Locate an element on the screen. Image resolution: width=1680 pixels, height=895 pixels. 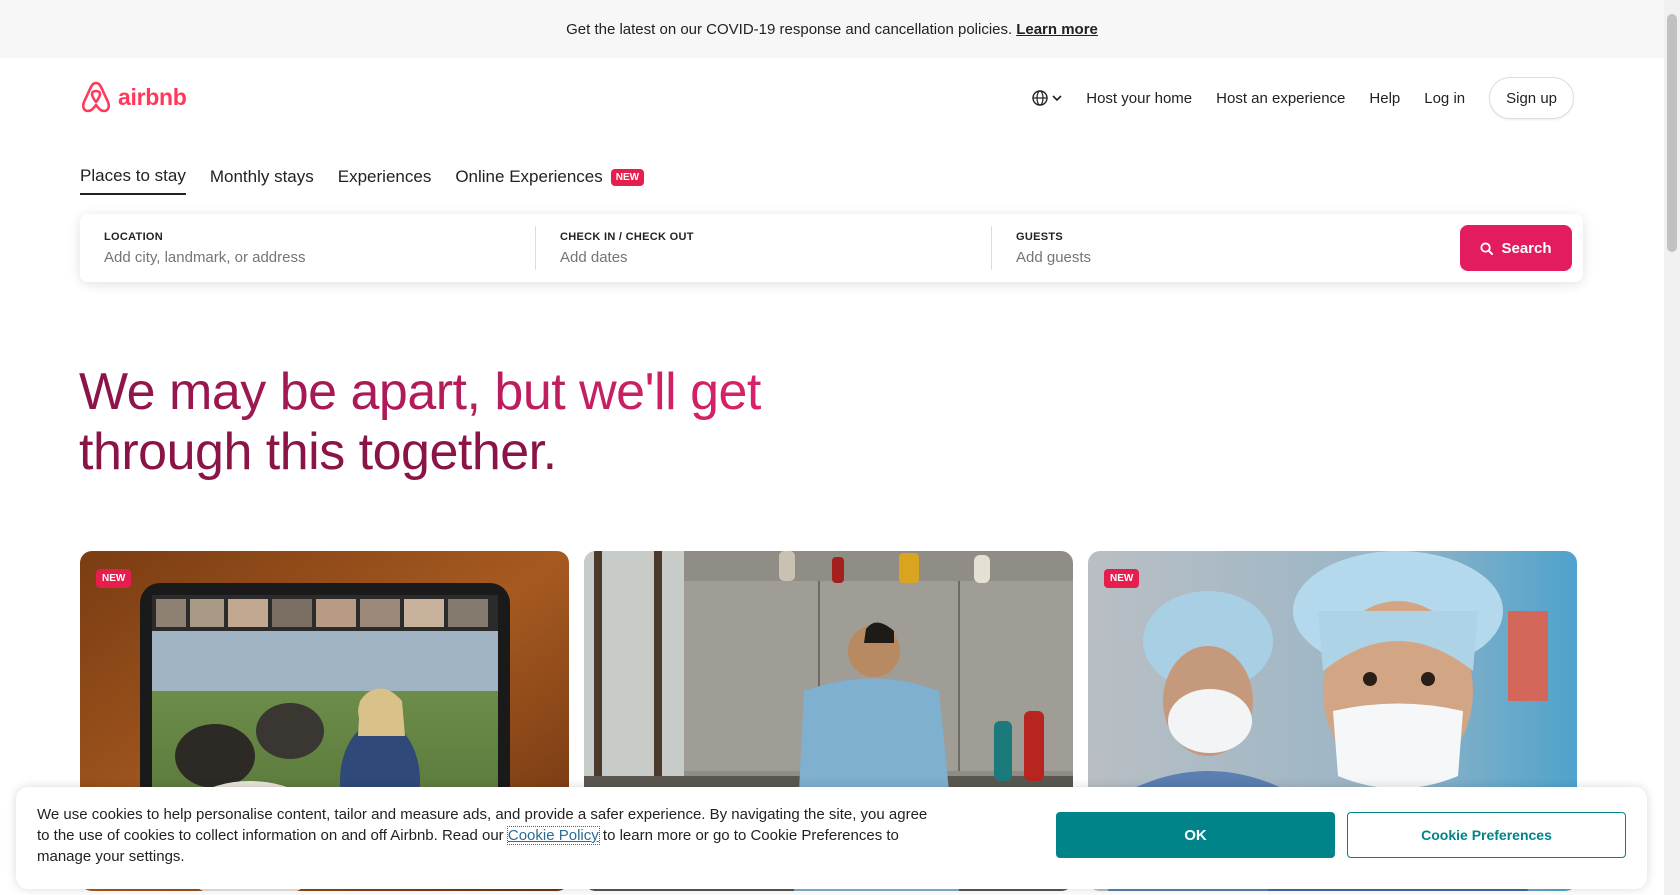
tab-experiences: Experiences is located at coordinates (385, 180).